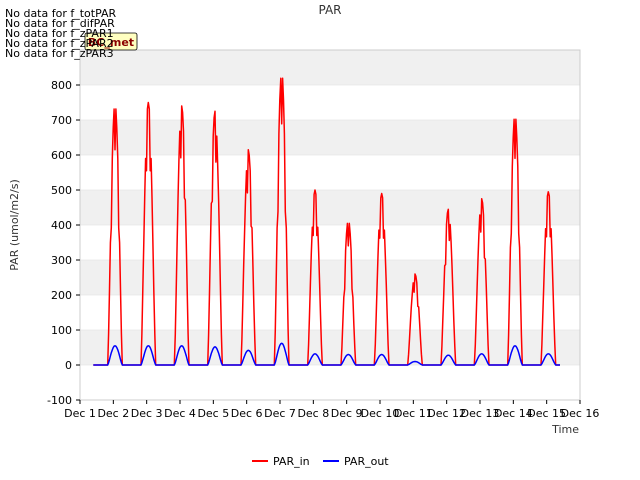  I want to click on x-tick-label: Dec 5, so click(213, 413).